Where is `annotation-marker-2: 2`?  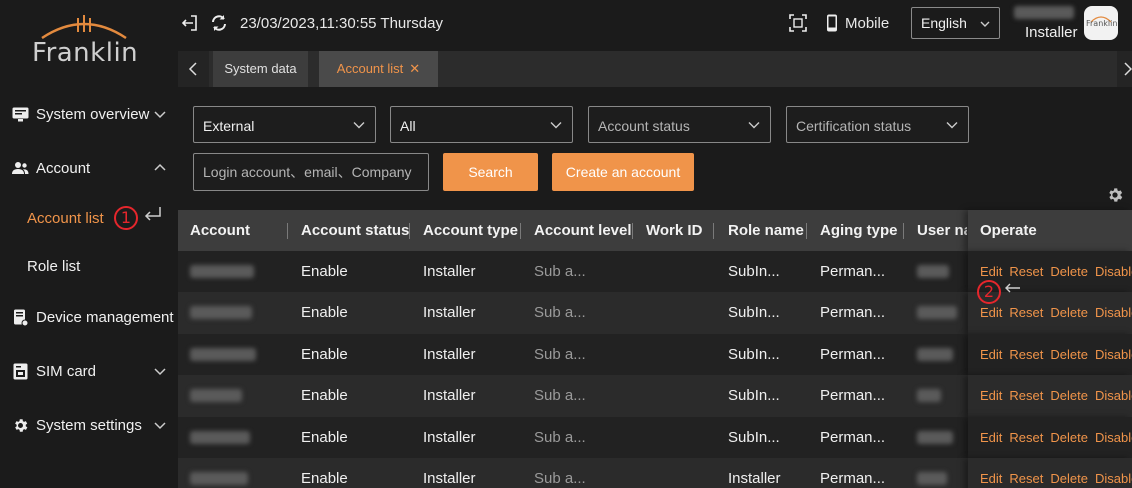
annotation-marker-2: 2 is located at coordinates (989, 292).